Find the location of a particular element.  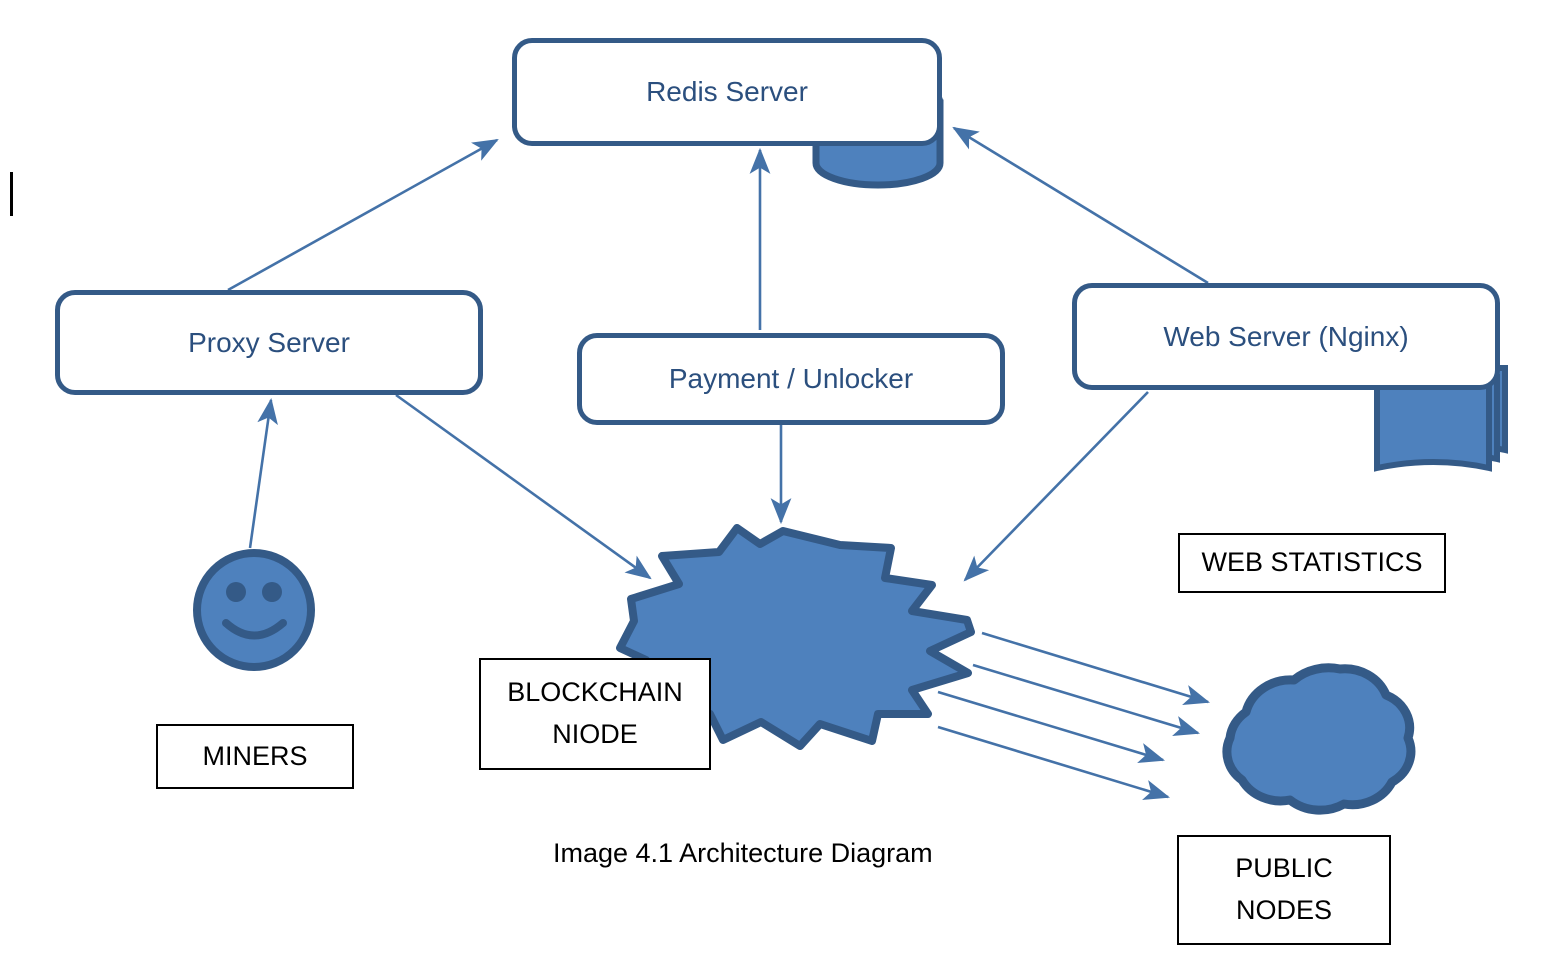

node-proxy-server: Proxy Server is located at coordinates (269, 342).